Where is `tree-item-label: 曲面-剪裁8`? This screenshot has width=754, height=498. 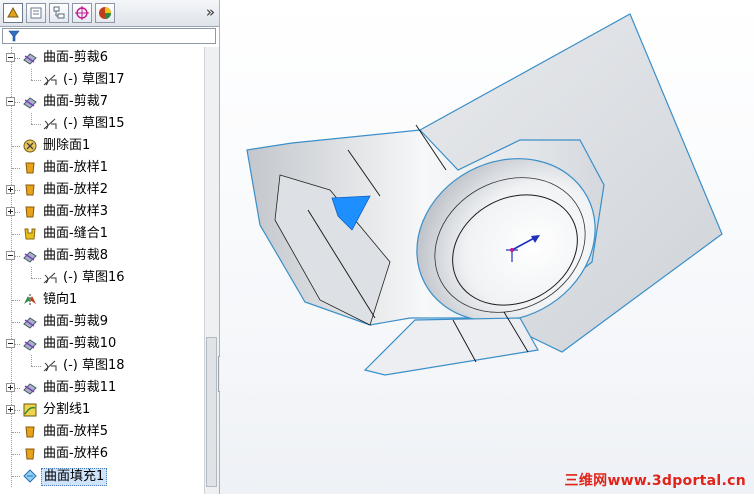
tree-item-label: 曲面-剪裁8 is located at coordinates (75, 255).